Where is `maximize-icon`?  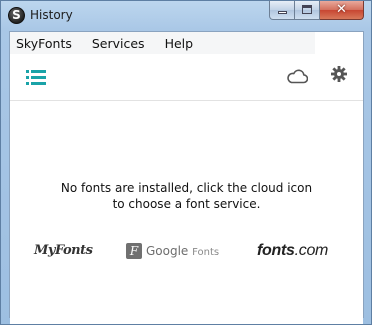
maximize-icon is located at coordinates (307, 9).